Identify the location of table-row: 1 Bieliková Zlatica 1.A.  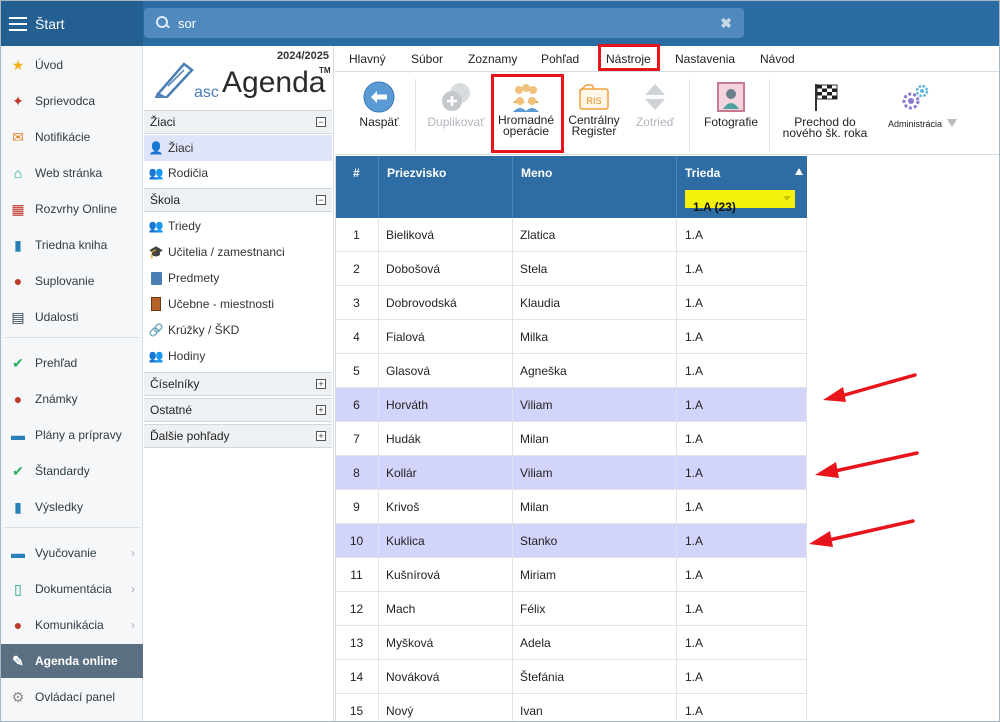
(571, 235).